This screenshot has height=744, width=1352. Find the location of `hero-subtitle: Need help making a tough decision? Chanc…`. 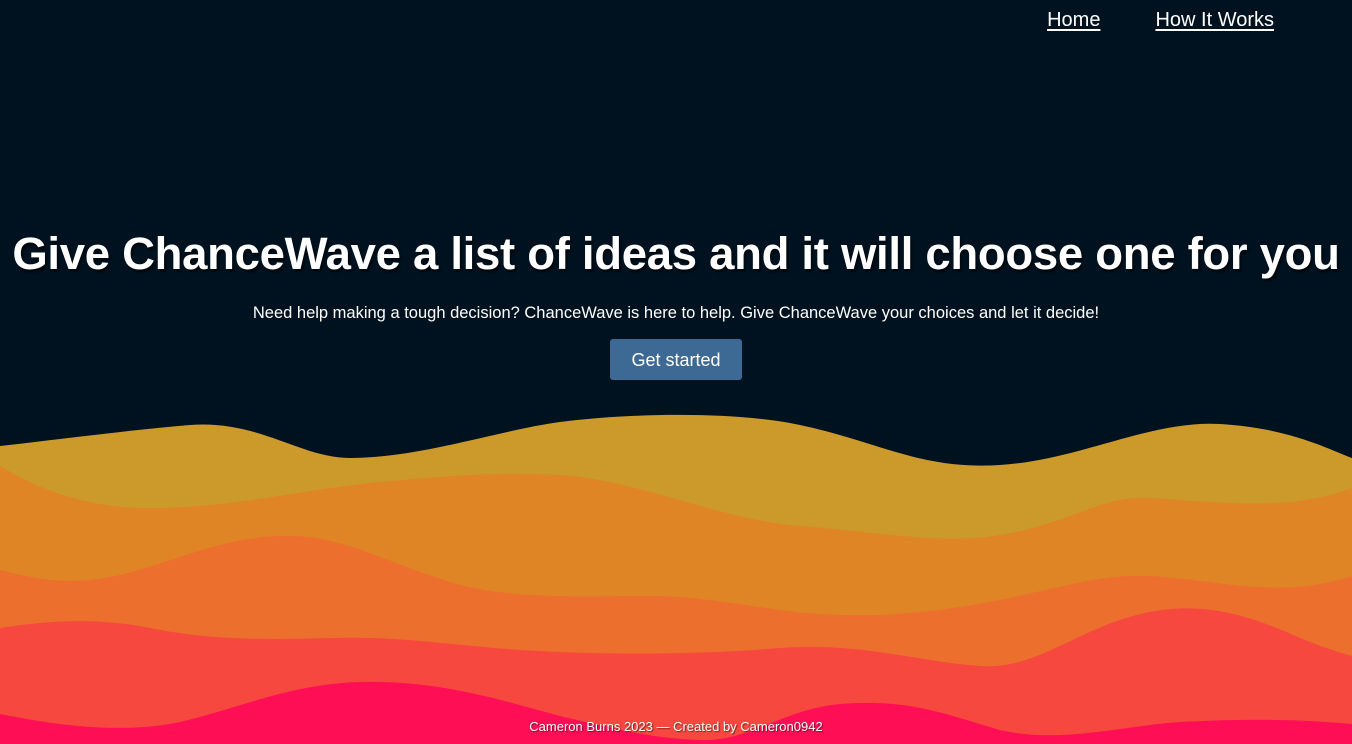

hero-subtitle: Need help making a tough decision? Chanc… is located at coordinates (676, 313).